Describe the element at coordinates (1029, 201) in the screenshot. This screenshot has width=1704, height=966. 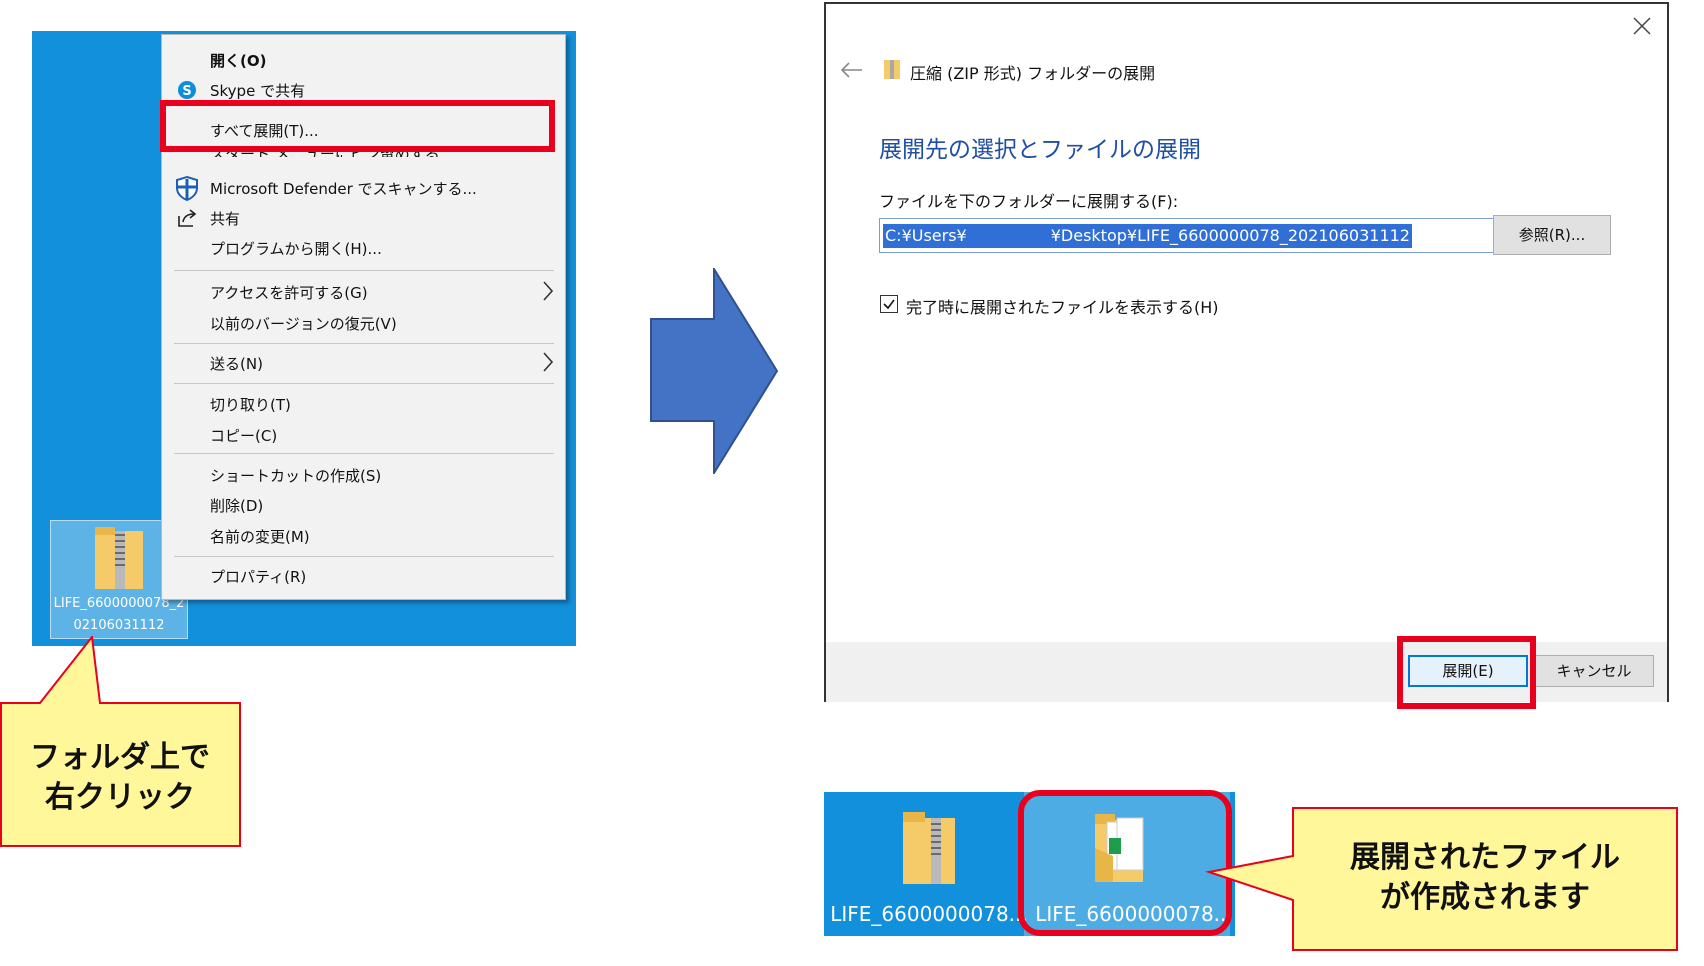
I see `destination-label: ファイルを下のフォルダーに展開する(F):` at that location.